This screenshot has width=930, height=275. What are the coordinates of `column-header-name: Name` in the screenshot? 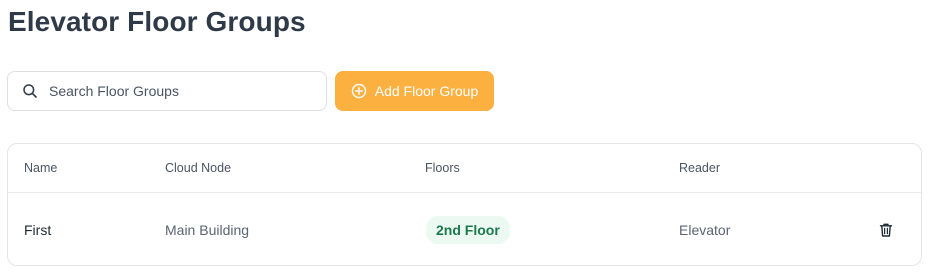 It's located at (40, 168).